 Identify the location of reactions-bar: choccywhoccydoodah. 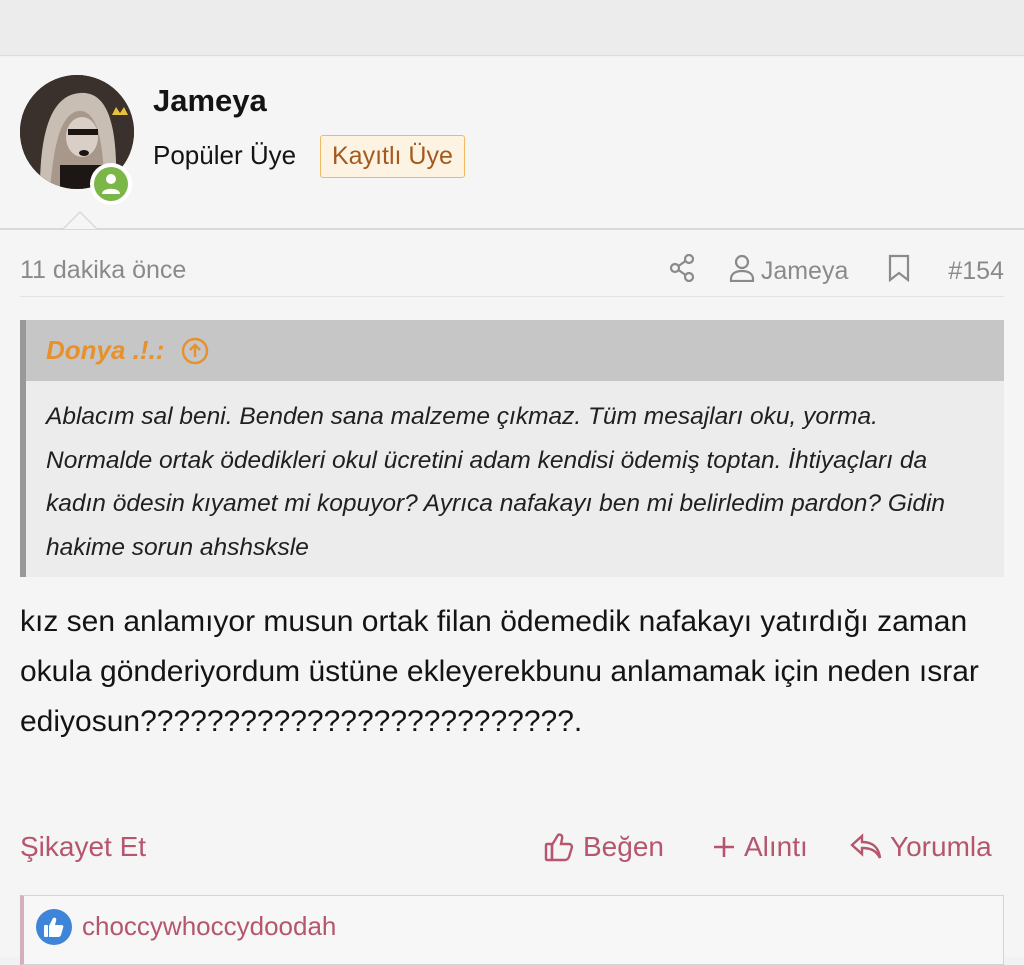
(512, 930).